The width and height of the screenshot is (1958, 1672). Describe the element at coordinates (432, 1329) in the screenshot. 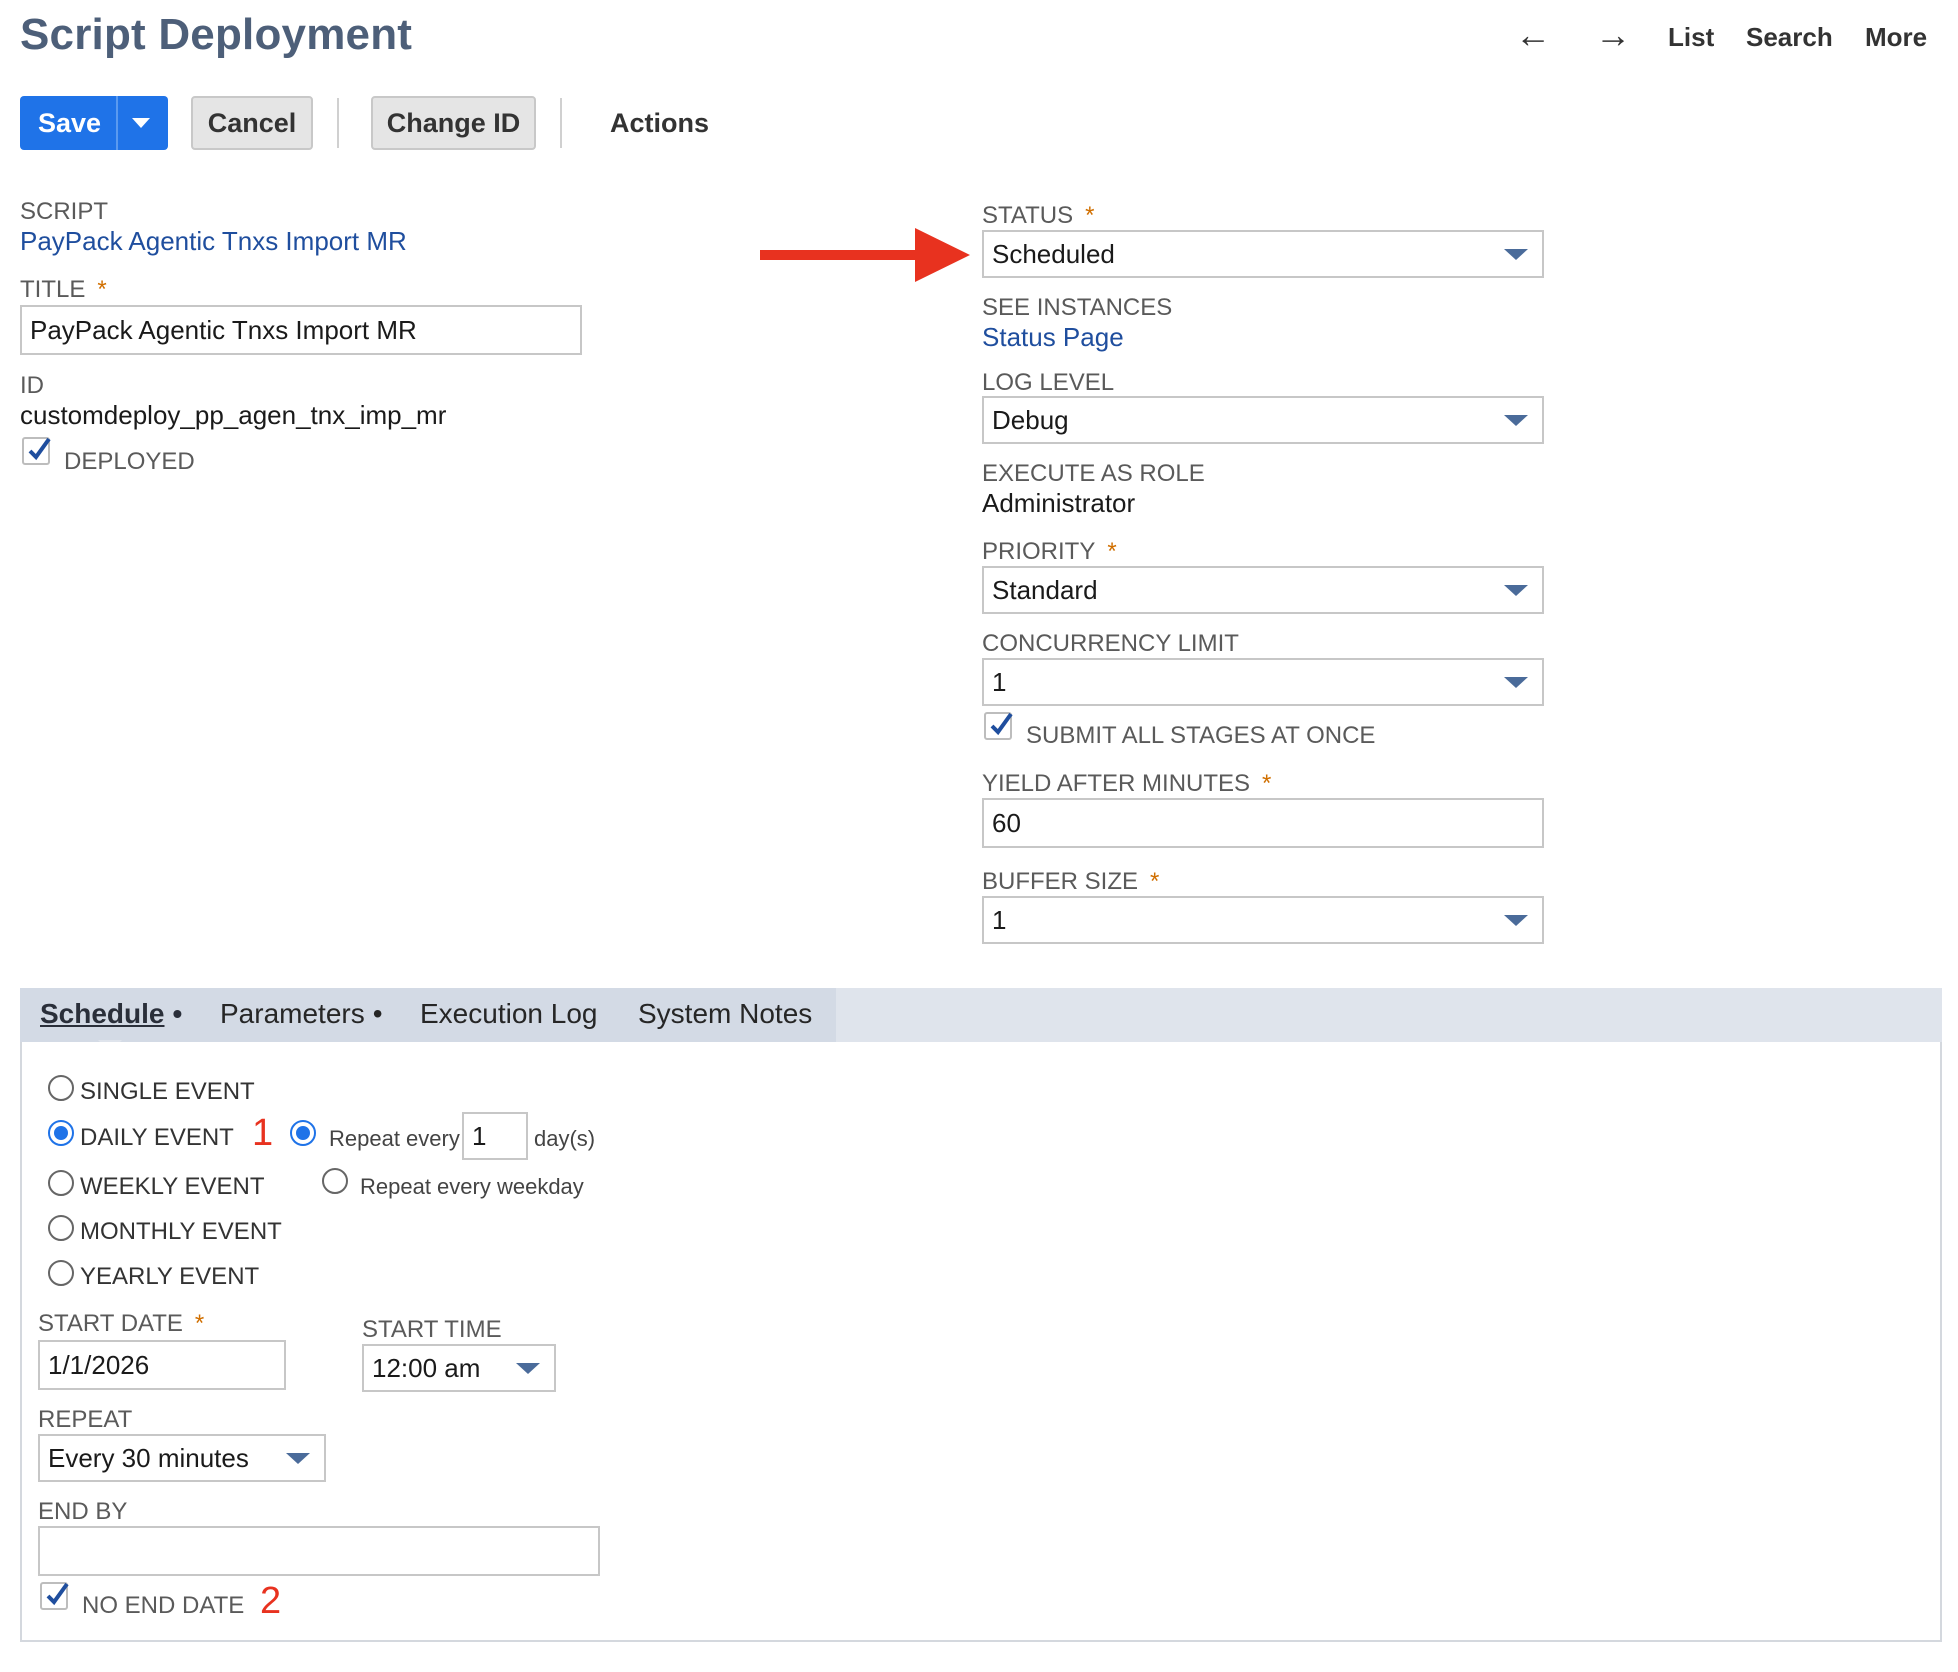

I see `start-time-label: START TIME` at that location.